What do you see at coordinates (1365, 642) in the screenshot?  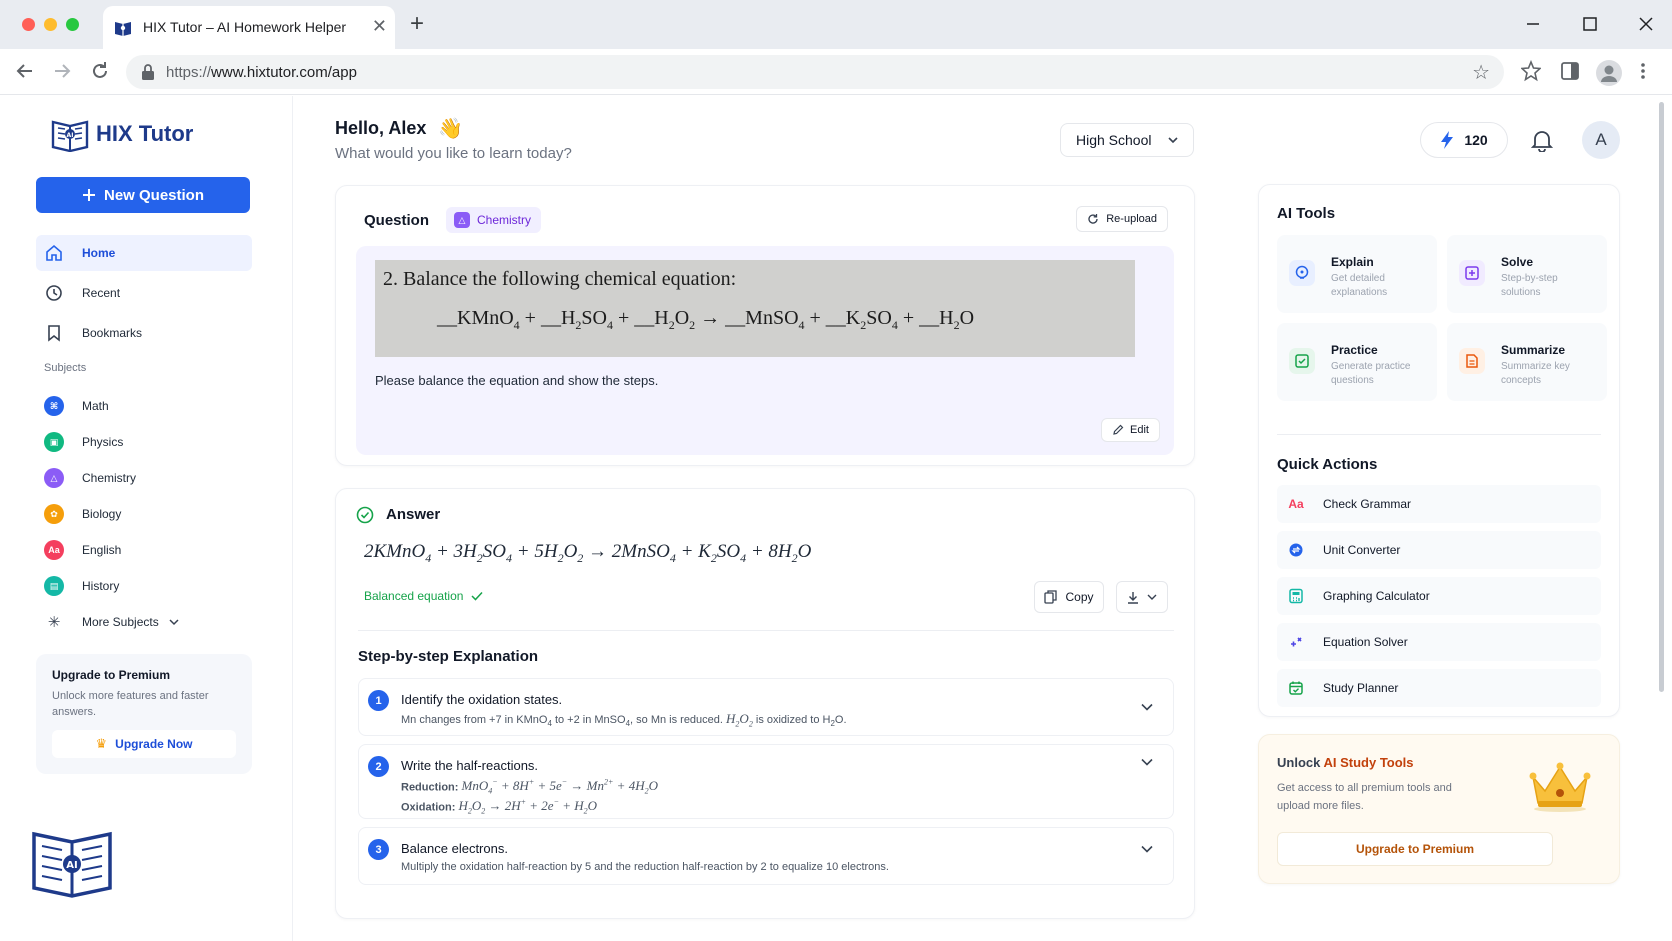 I see `quick-action-label: Equation Solver` at bounding box center [1365, 642].